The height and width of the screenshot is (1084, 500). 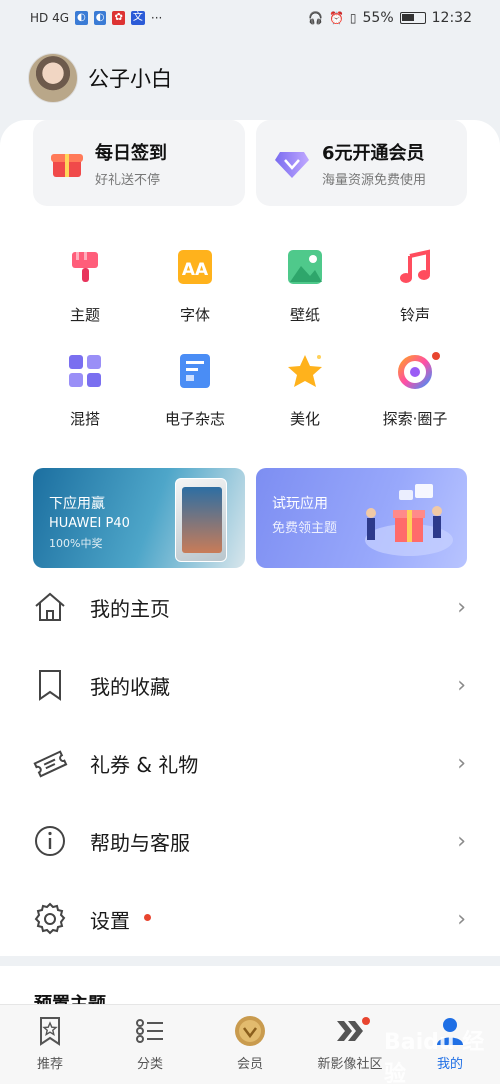 What do you see at coordinates (130, 608) in the screenshot?
I see `menu-label: 我的主页` at bounding box center [130, 608].